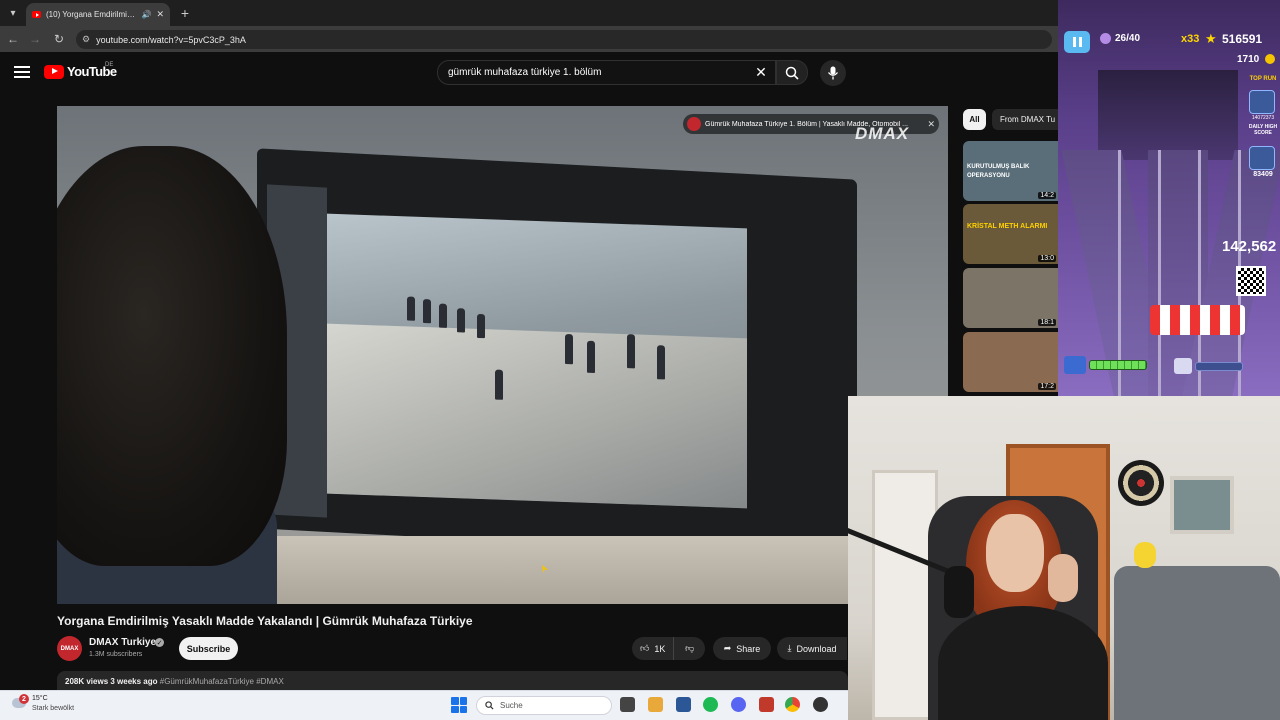 The height and width of the screenshot is (720, 1280). I want to click on powerup-fill, so click(1118, 365).